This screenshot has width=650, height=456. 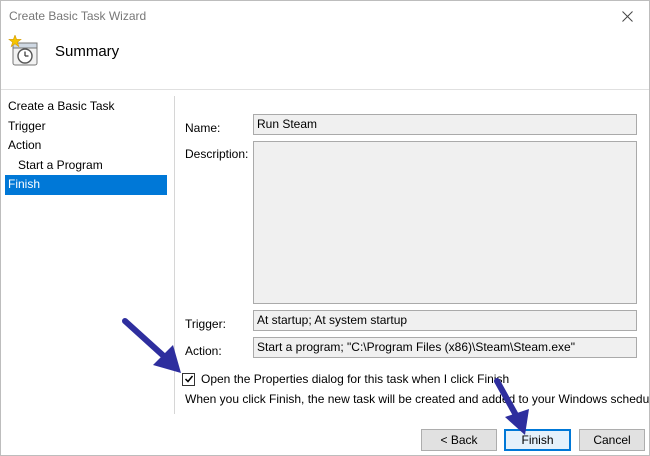 I want to click on header-divider, so click(x=325, y=89).